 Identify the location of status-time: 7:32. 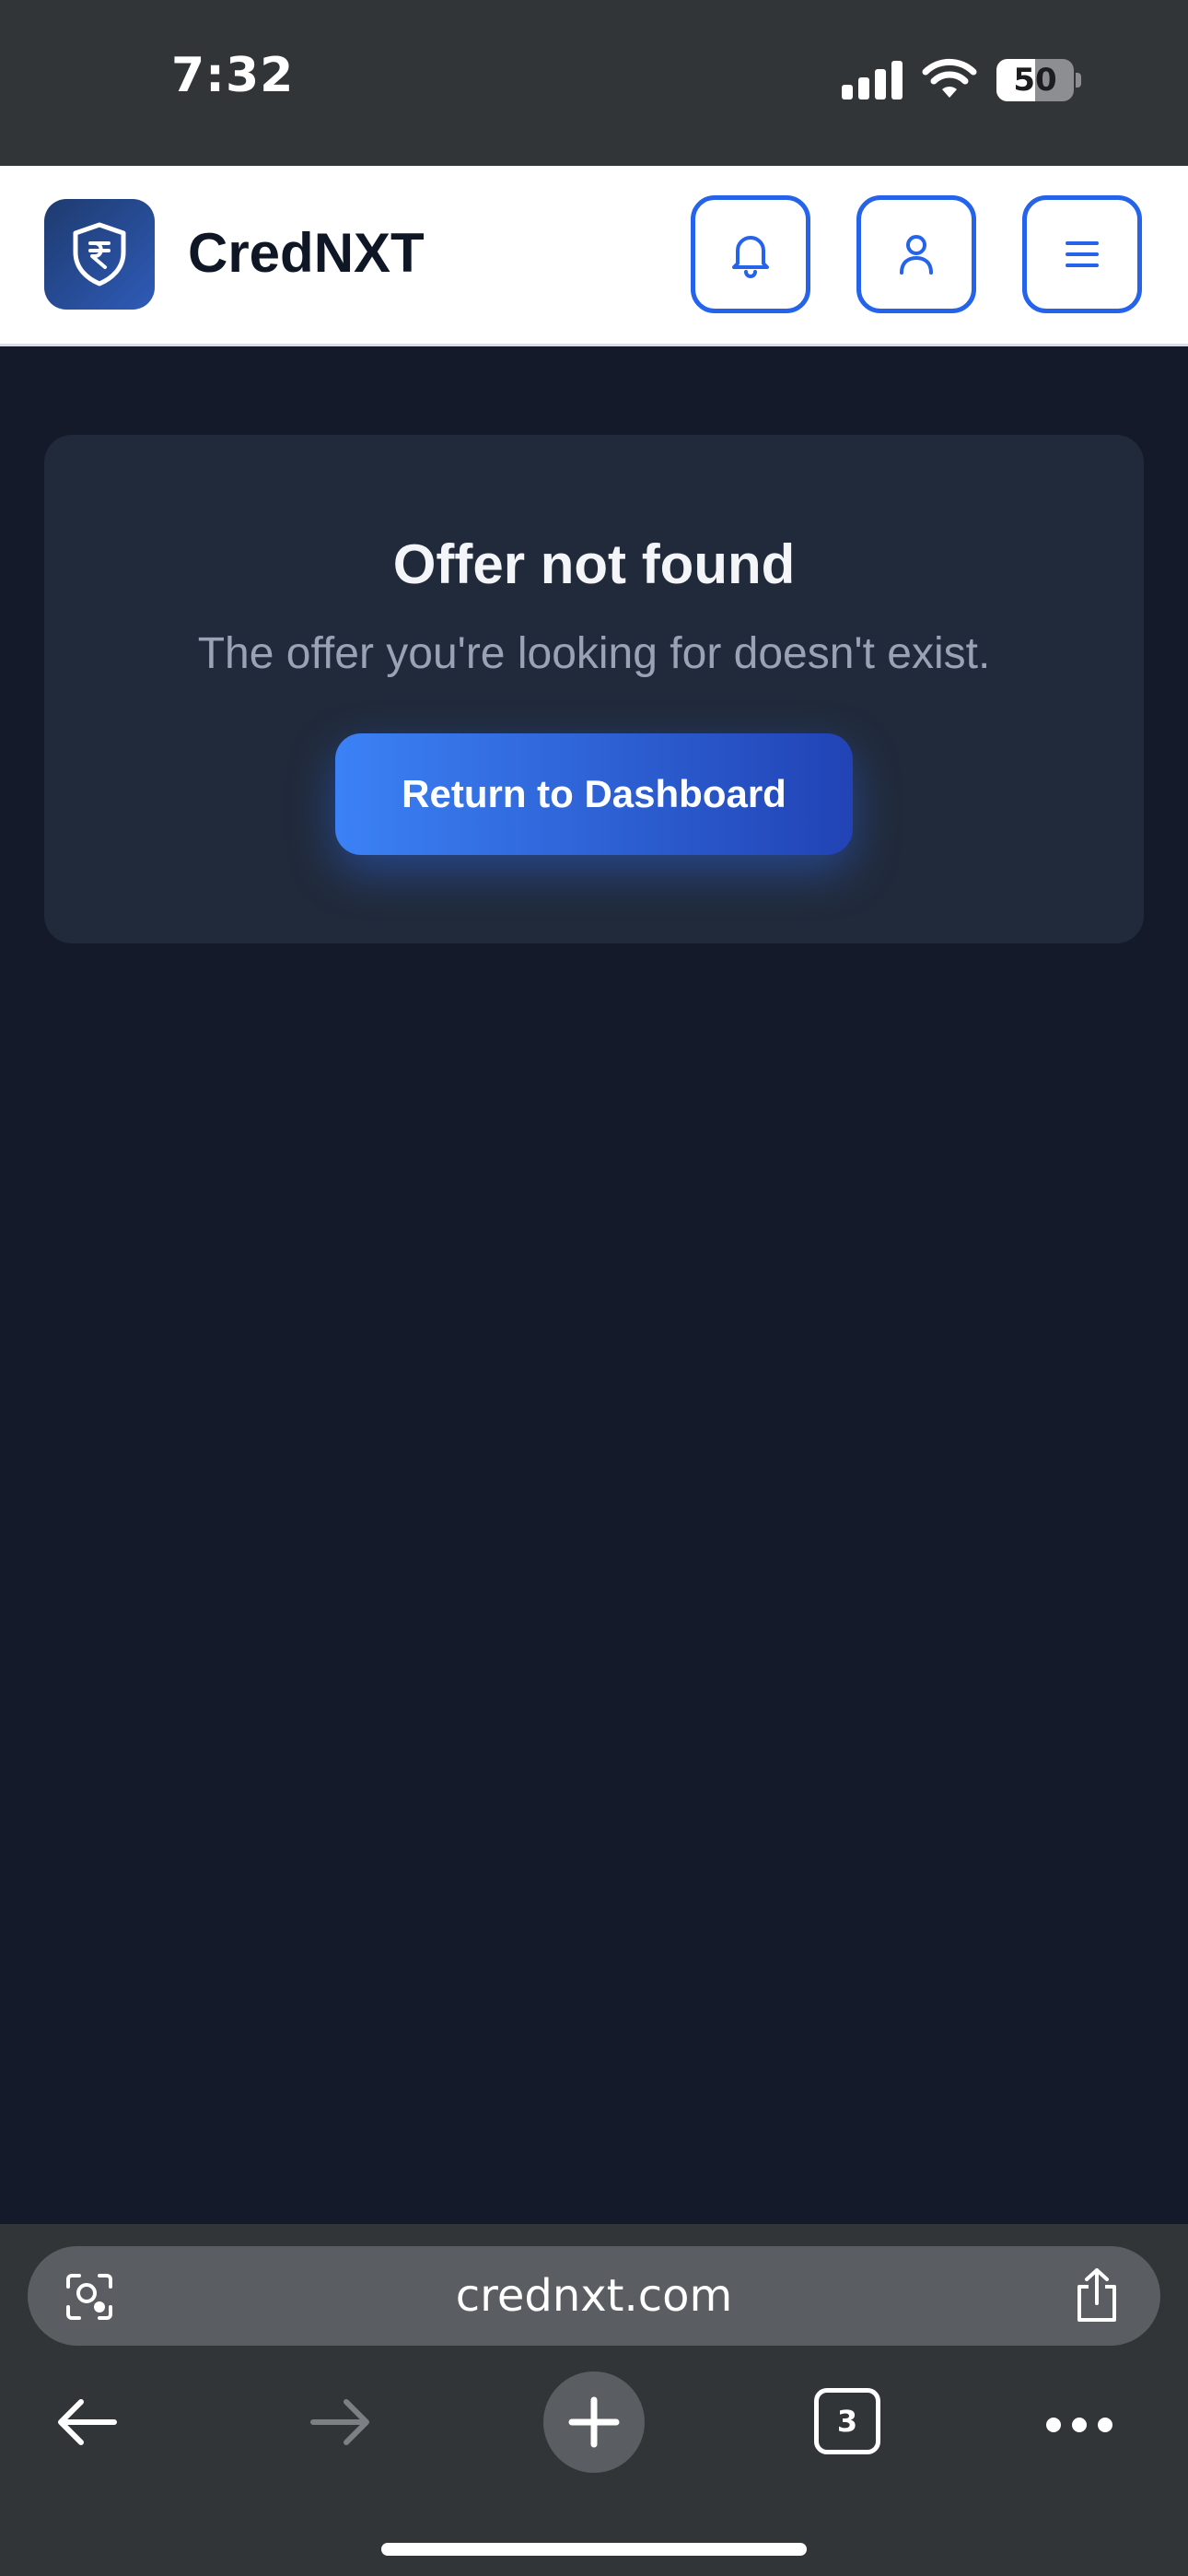
(233, 75).